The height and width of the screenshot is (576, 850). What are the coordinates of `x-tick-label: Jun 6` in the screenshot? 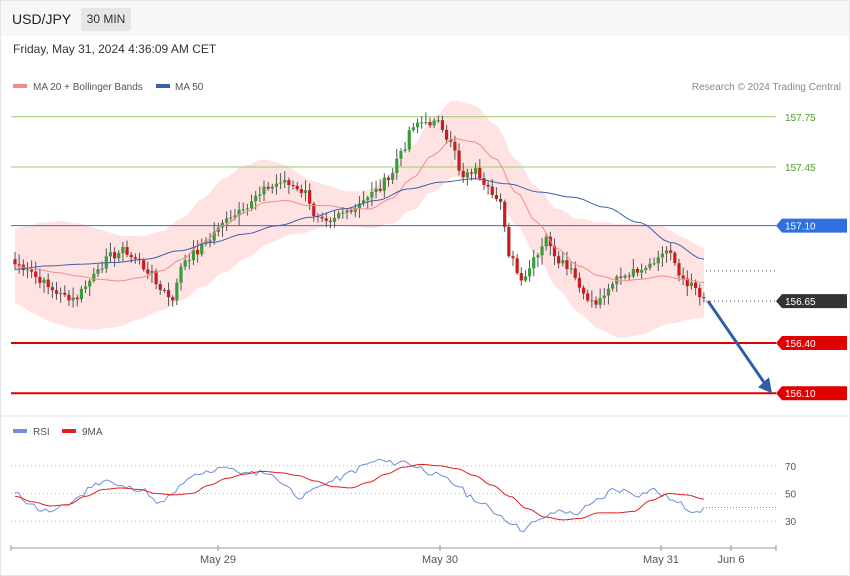 It's located at (731, 560).